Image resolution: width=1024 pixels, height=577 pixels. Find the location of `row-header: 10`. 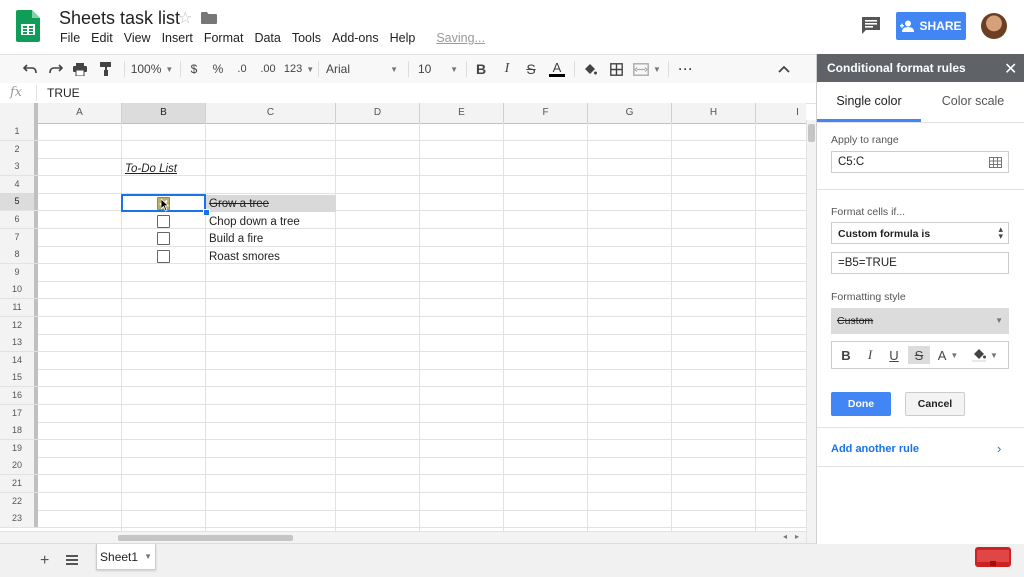

row-header: 10 is located at coordinates (19, 290).